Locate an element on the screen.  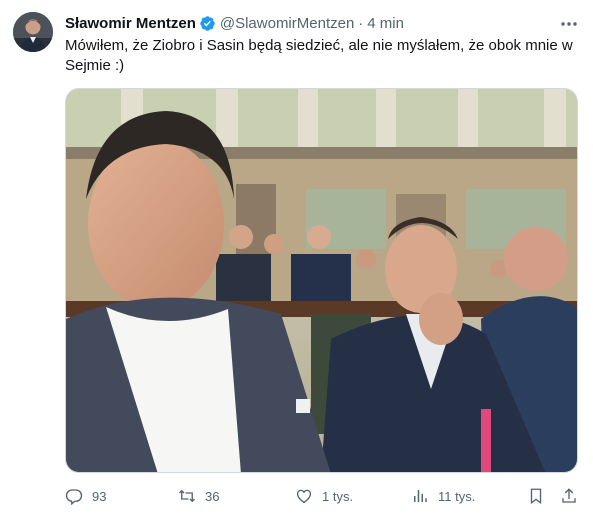
action-bar: 93 36 1 tys. 11 tys. is located at coordinates (322, 496).